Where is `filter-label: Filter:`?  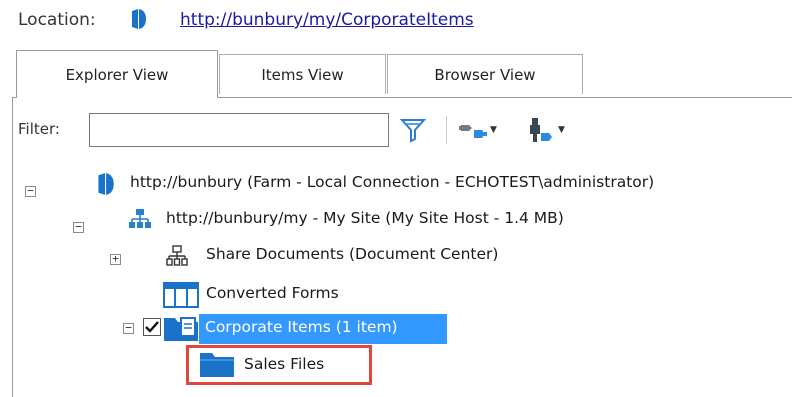
filter-label: Filter: is located at coordinates (39, 129).